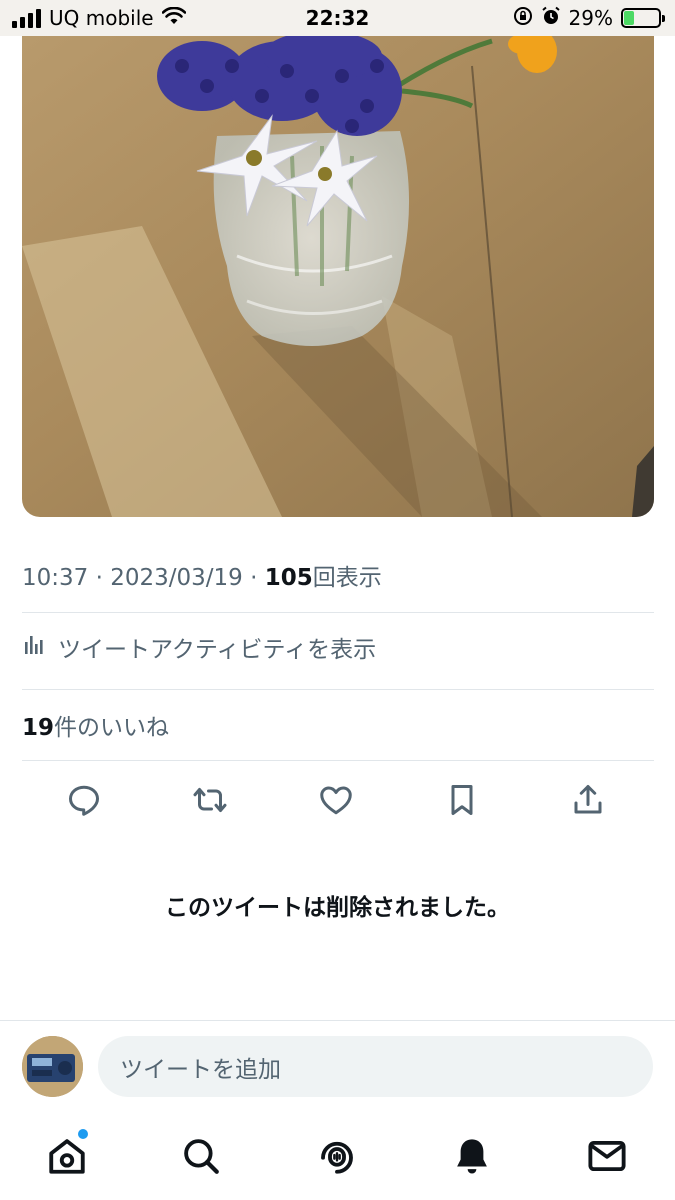 This screenshot has width=675, height=1200. I want to click on deleted-tweet-notice: このツイートは削除されました。, so click(337, 908).